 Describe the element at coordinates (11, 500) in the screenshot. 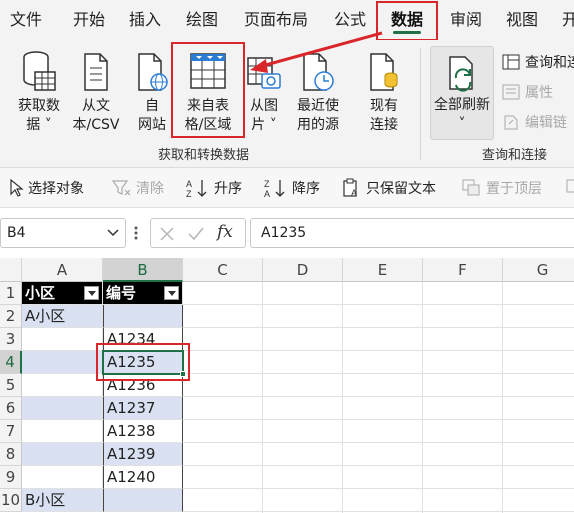

I see `row-header-10: 10` at that location.